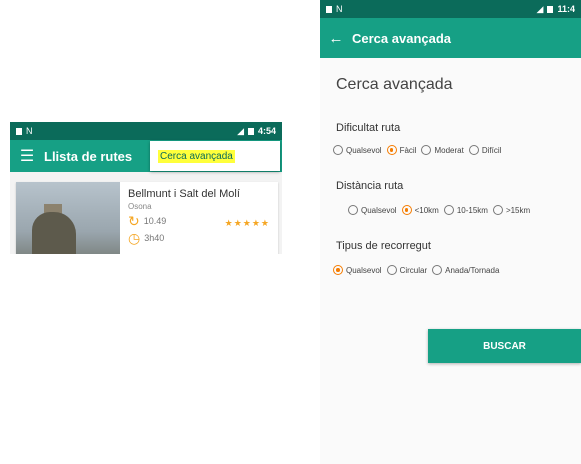 The width and height of the screenshot is (581, 464). I want to click on toolbar-title: Cerca avançada, so click(402, 38).